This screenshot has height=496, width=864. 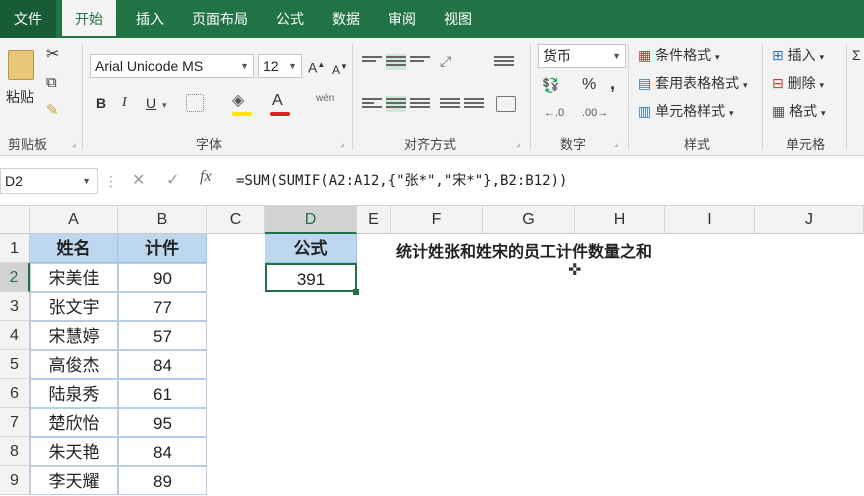 What do you see at coordinates (74, 306) in the screenshot?
I see `table-cell-name: 张文宇` at bounding box center [74, 306].